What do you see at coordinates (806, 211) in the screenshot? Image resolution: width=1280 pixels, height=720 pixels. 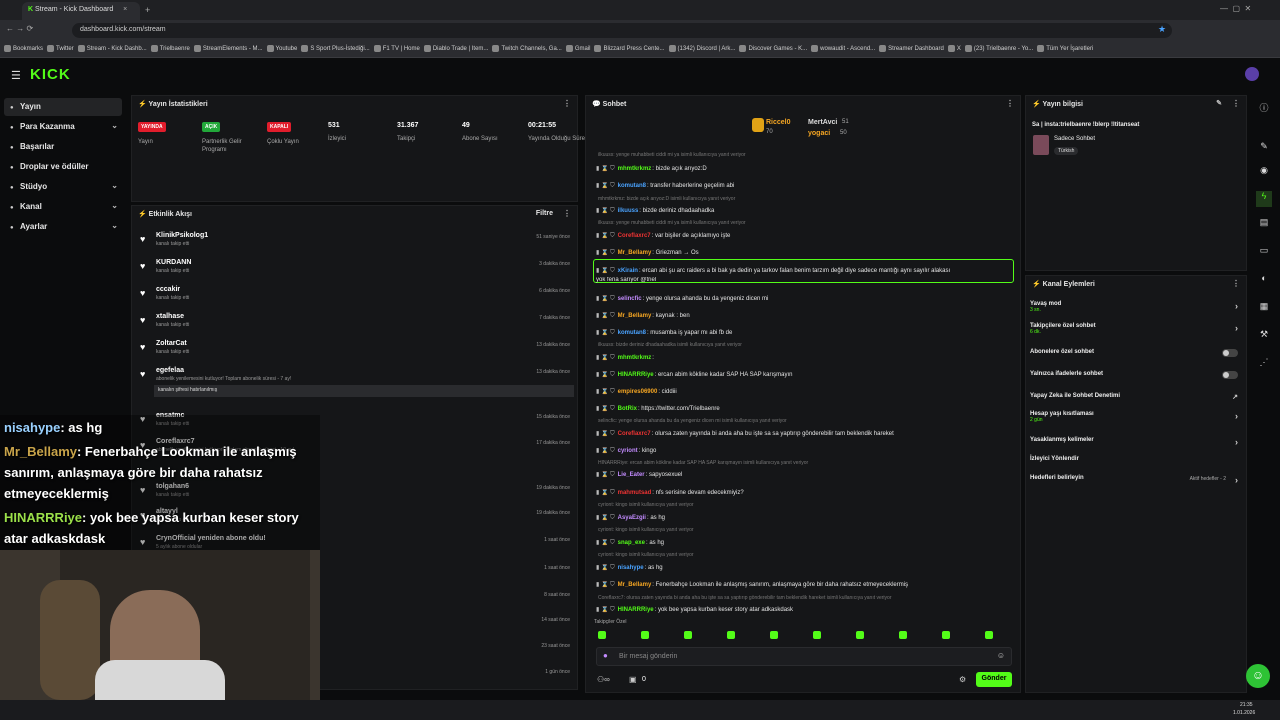 I see `chat-message: ▮ ⌛ ⛉ ilkuuss: bizde deriniz dhadaahadka` at bounding box center [806, 211].